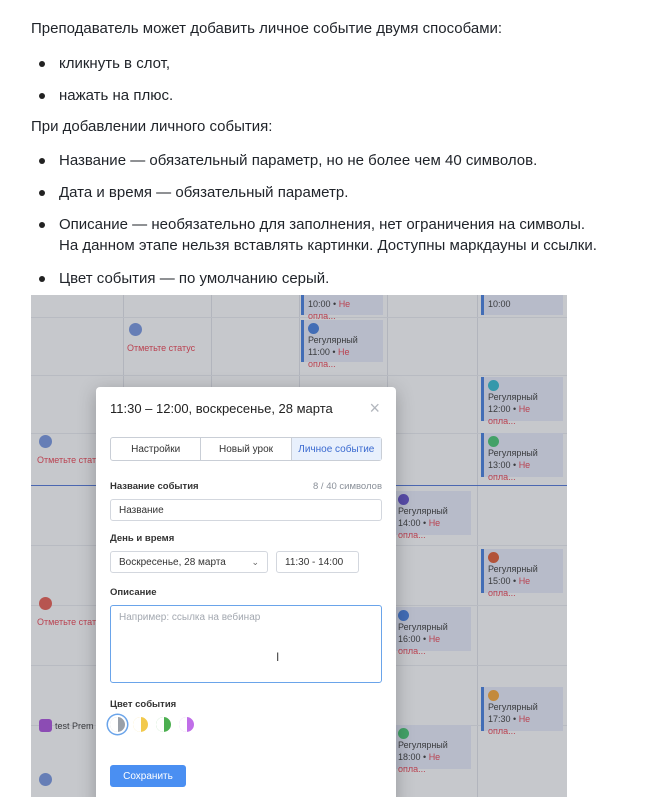  Describe the element at coordinates (278, 657) in the screenshot. I see `text-cursor-icon: I` at that location.